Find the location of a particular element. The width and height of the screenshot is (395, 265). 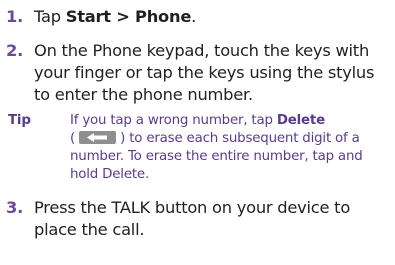

step-number: 1. is located at coordinates (15, 16).